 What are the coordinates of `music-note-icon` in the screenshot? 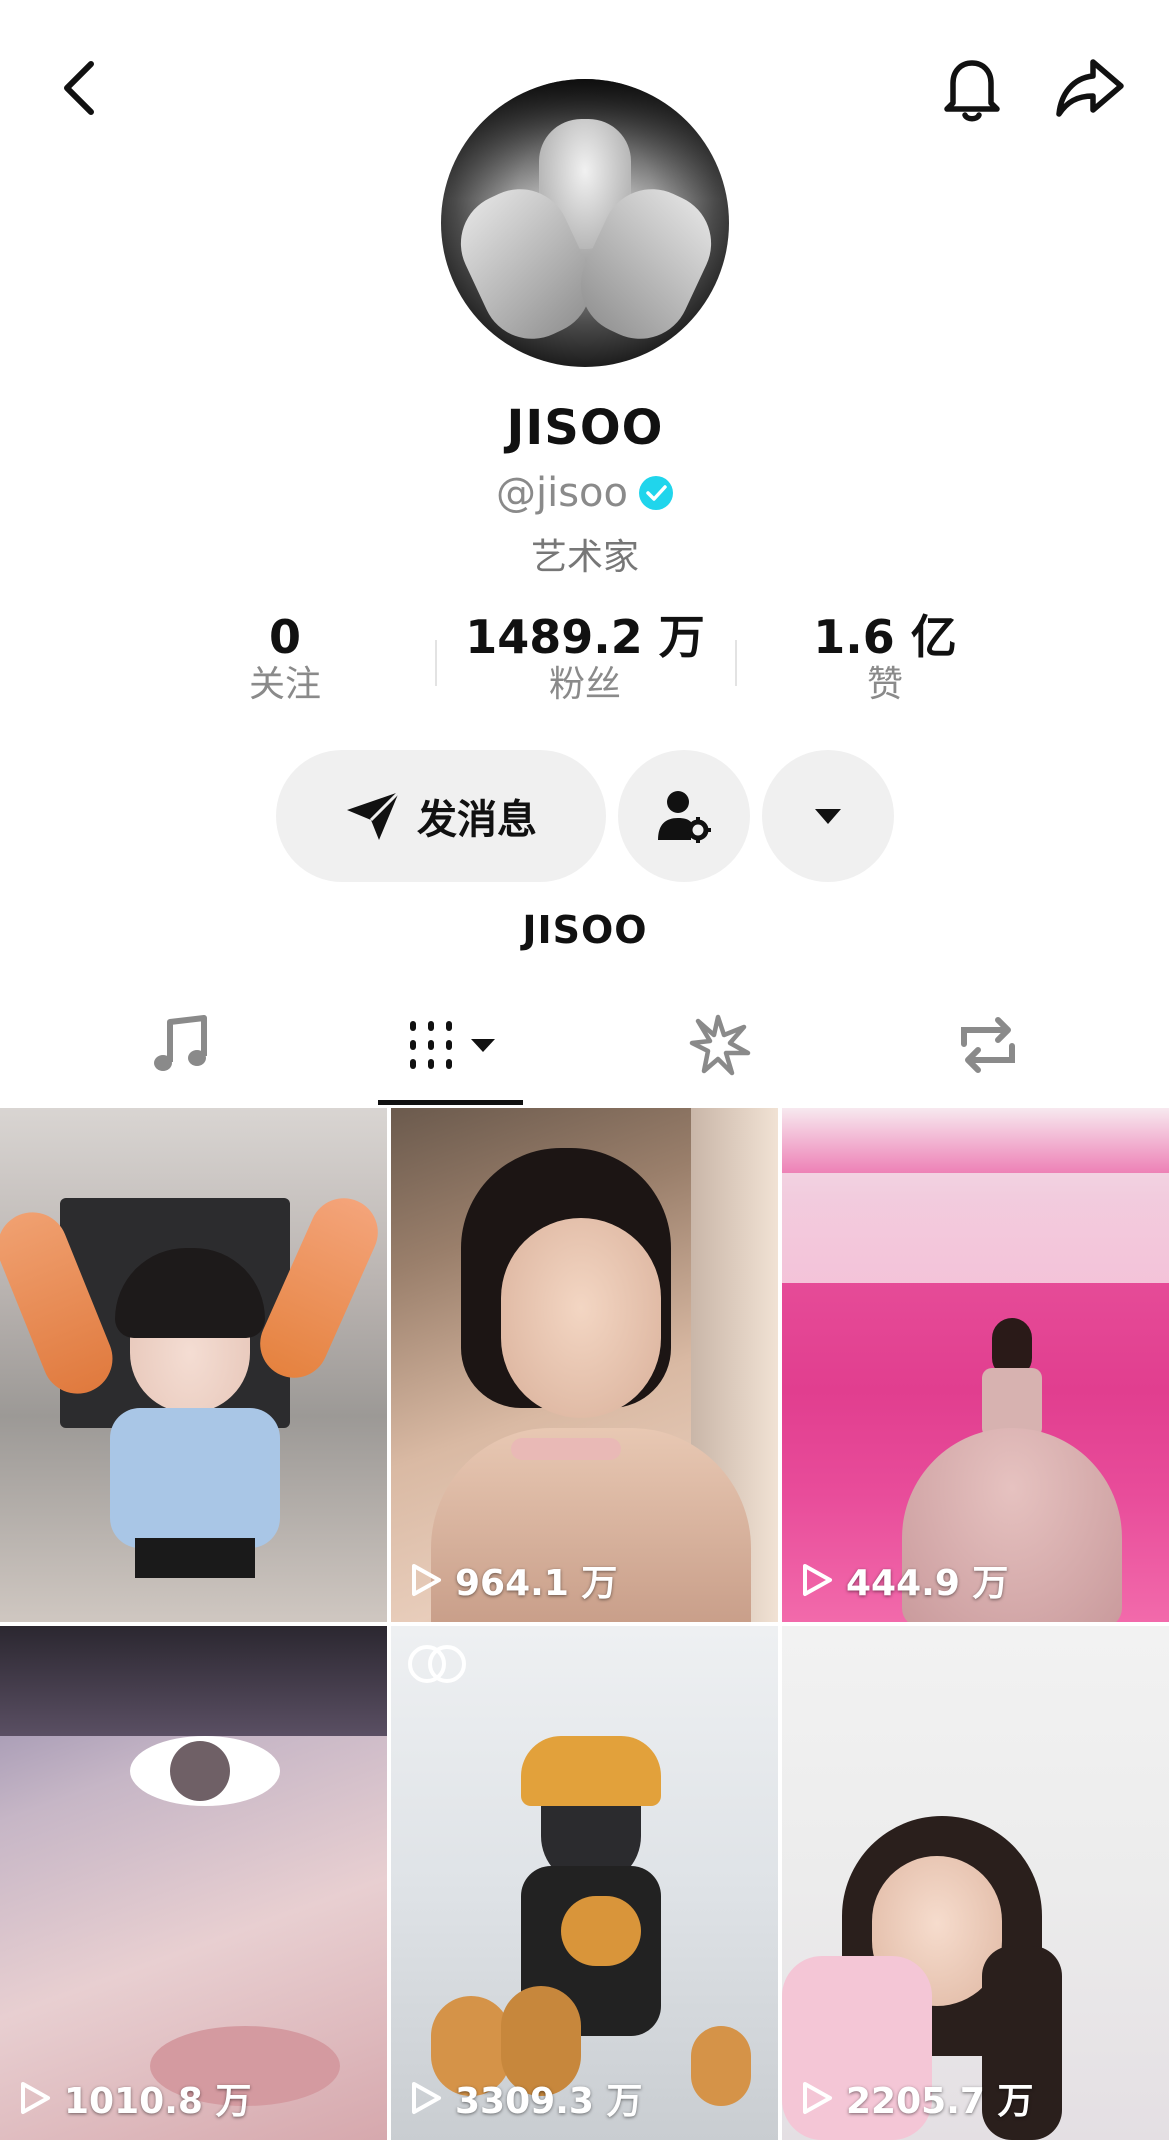 It's located at (180, 1043).